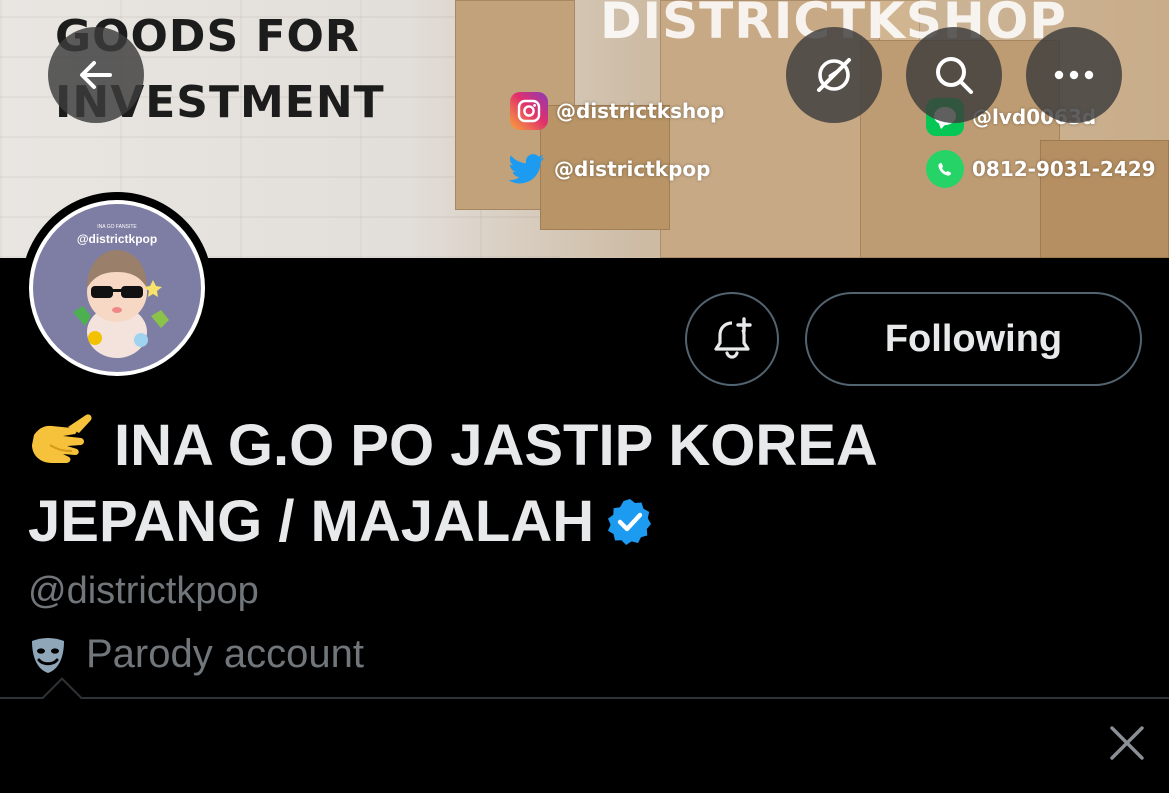 The width and height of the screenshot is (1169, 793). Describe the element at coordinates (527, 169) in the screenshot. I see `twitter-bird-icon` at that location.